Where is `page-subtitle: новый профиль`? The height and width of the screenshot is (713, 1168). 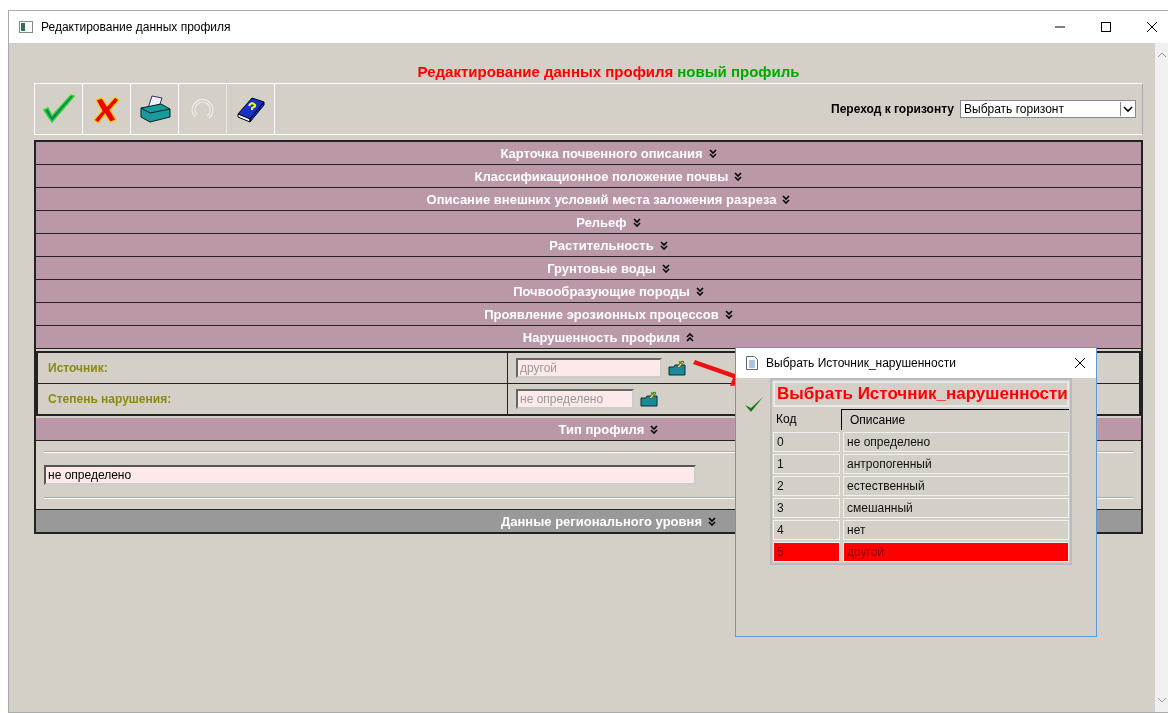 page-subtitle: новый профиль is located at coordinates (738, 71).